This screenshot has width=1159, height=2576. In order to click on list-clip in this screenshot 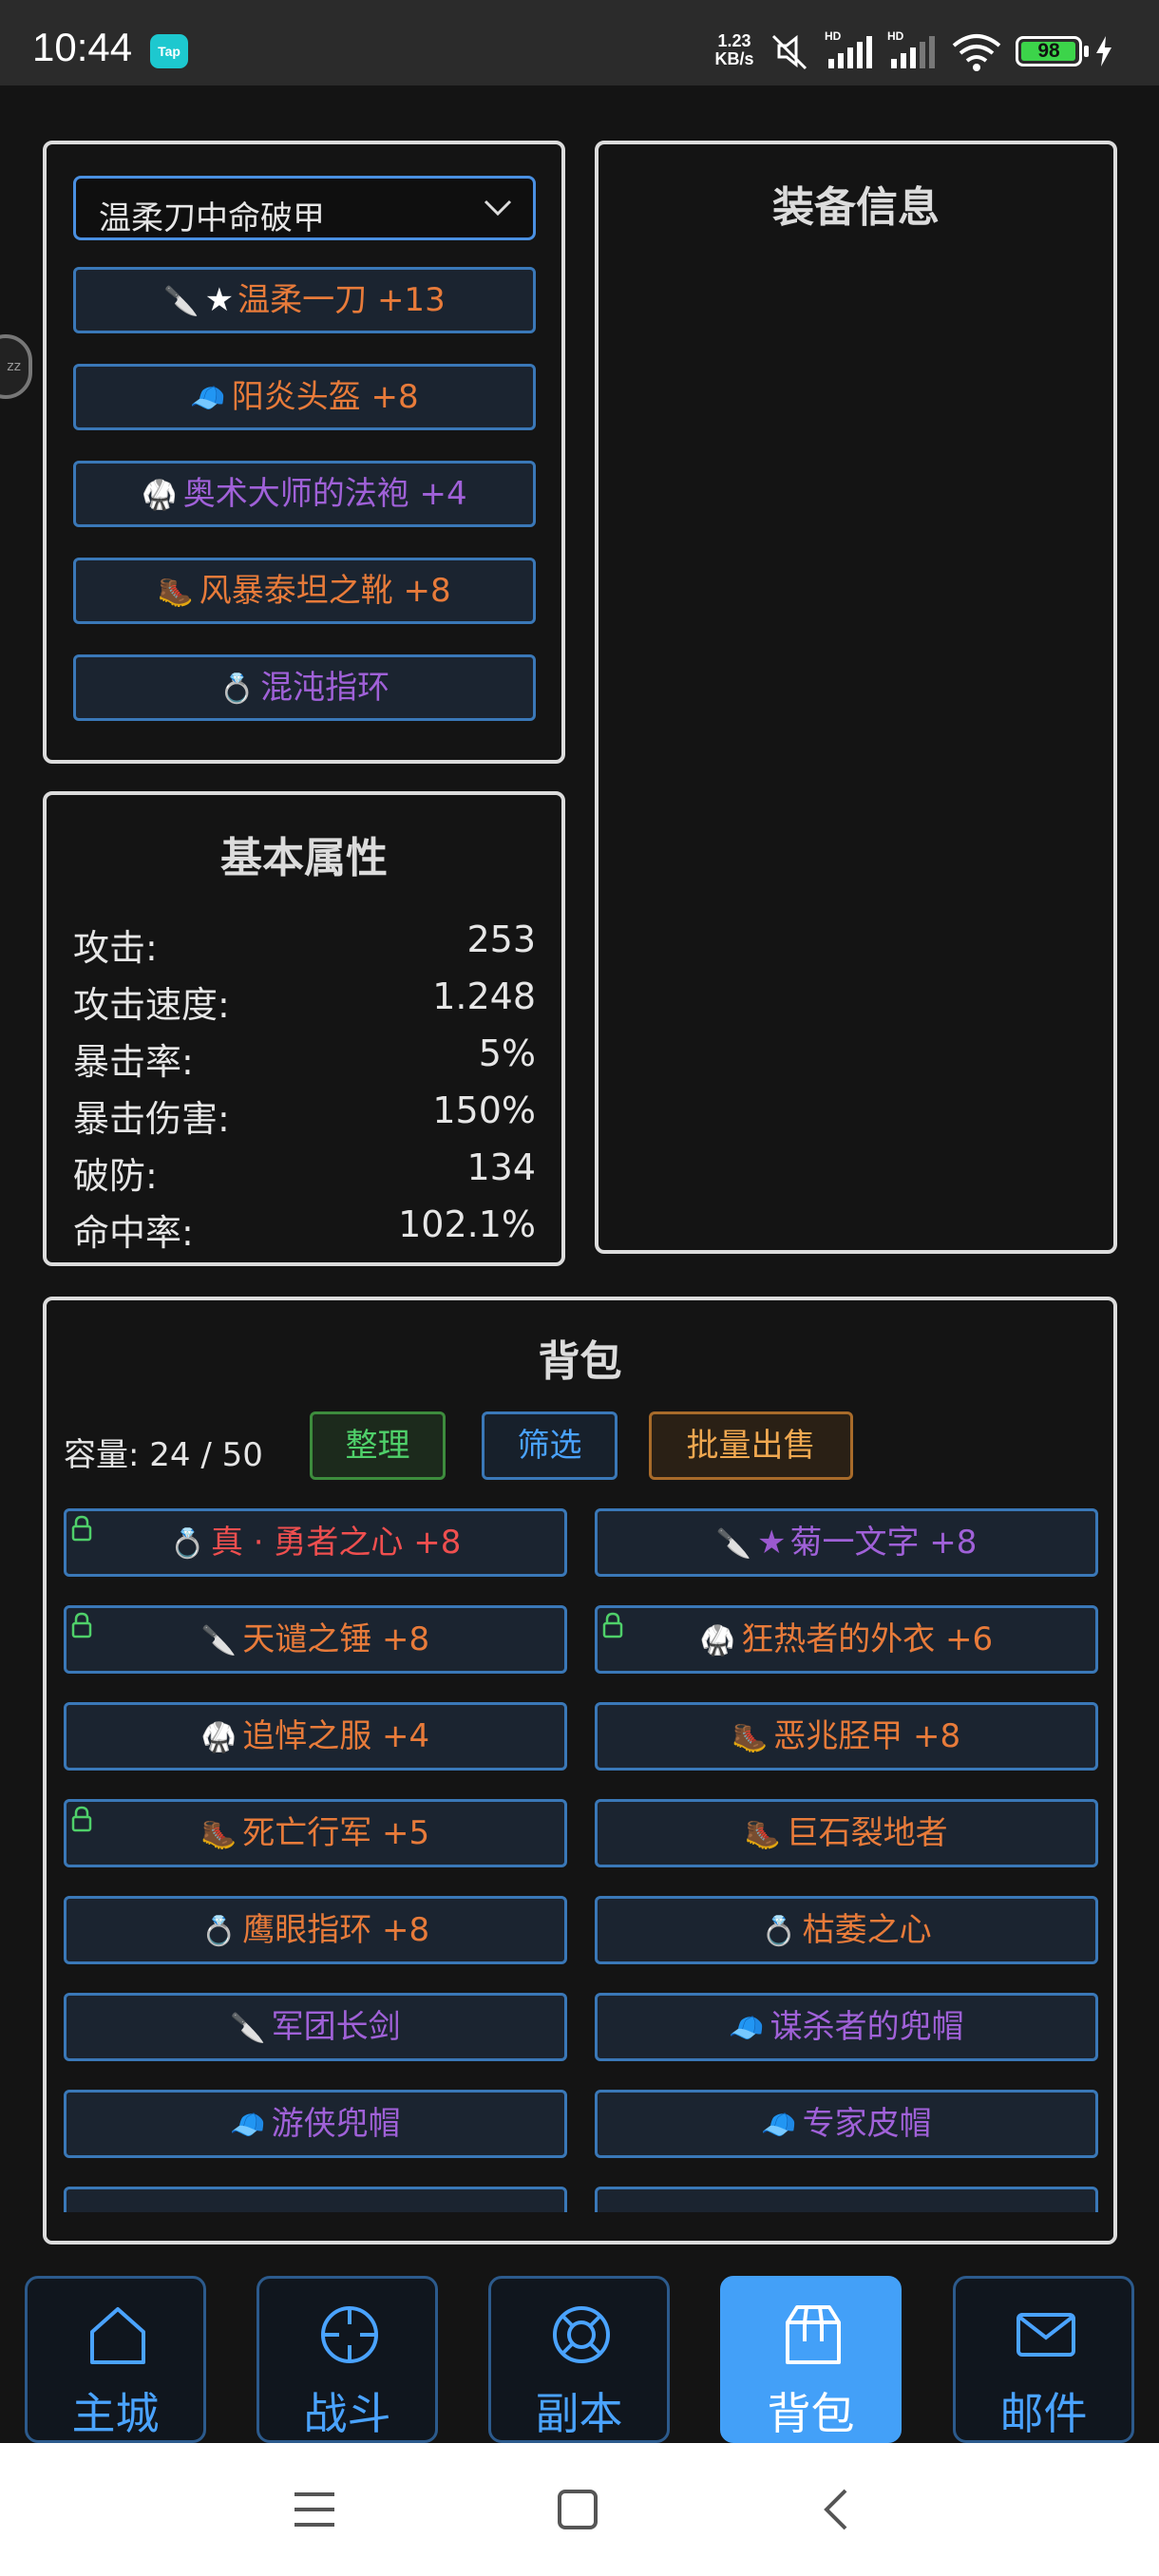, I will do `click(580, 2226)`.